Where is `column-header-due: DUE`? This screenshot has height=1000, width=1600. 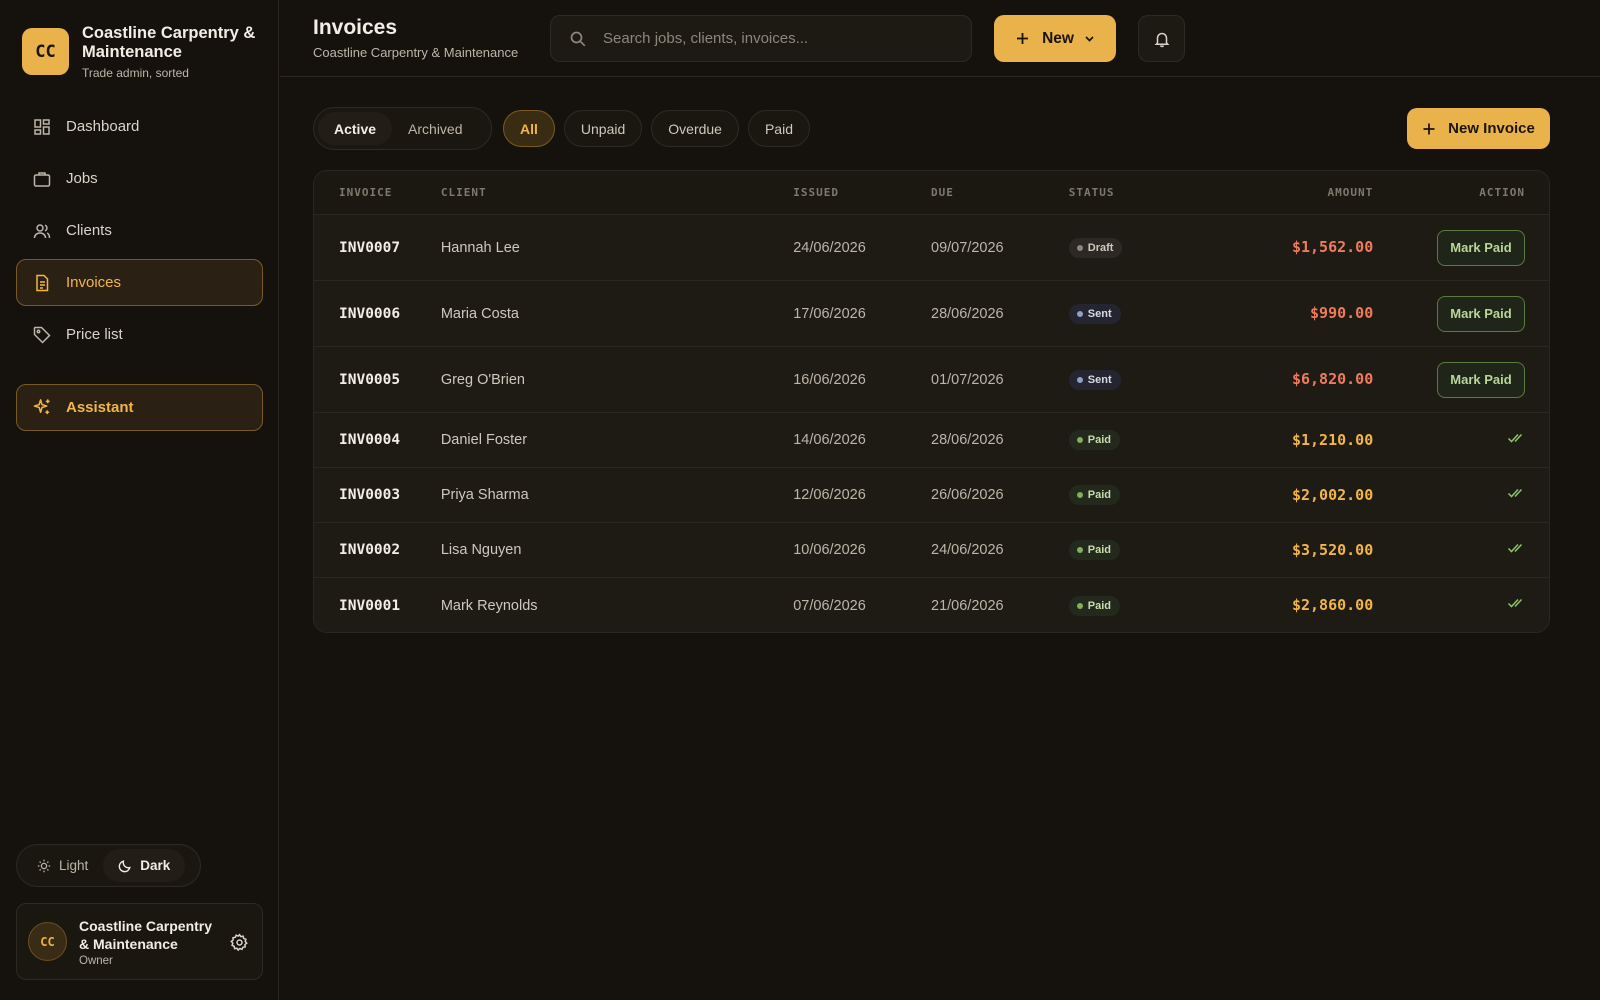 column-header-due: DUE is located at coordinates (1000, 192).